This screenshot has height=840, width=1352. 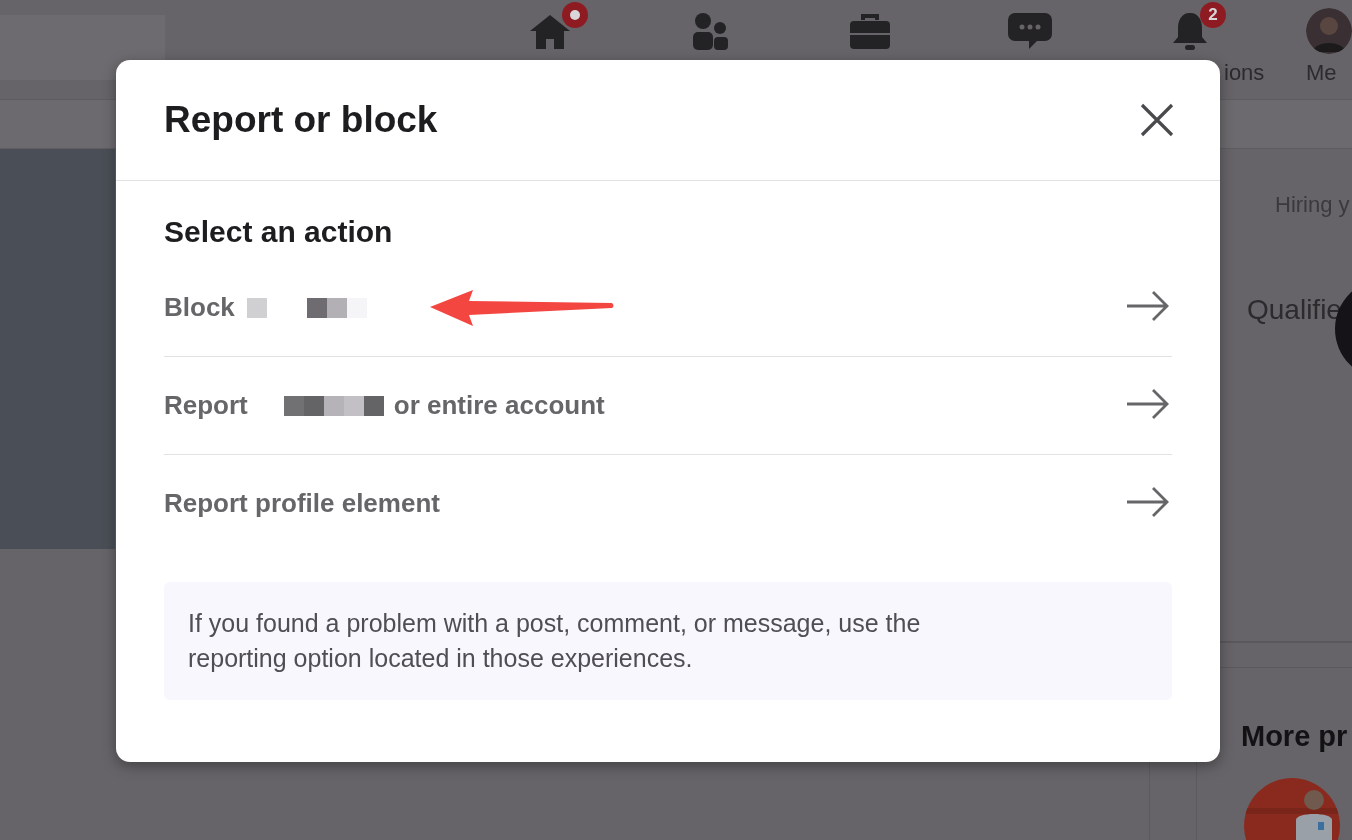 What do you see at coordinates (1295, 736) in the screenshot?
I see `section-heading: More pr` at bounding box center [1295, 736].